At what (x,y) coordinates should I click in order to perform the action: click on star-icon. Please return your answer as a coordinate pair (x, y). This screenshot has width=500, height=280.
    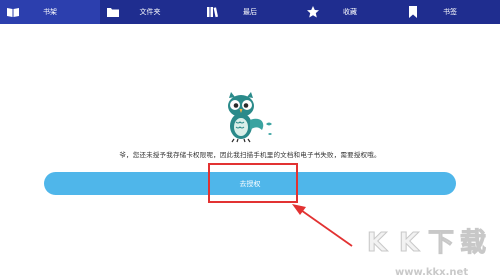
    Looking at the image, I should click on (313, 12).